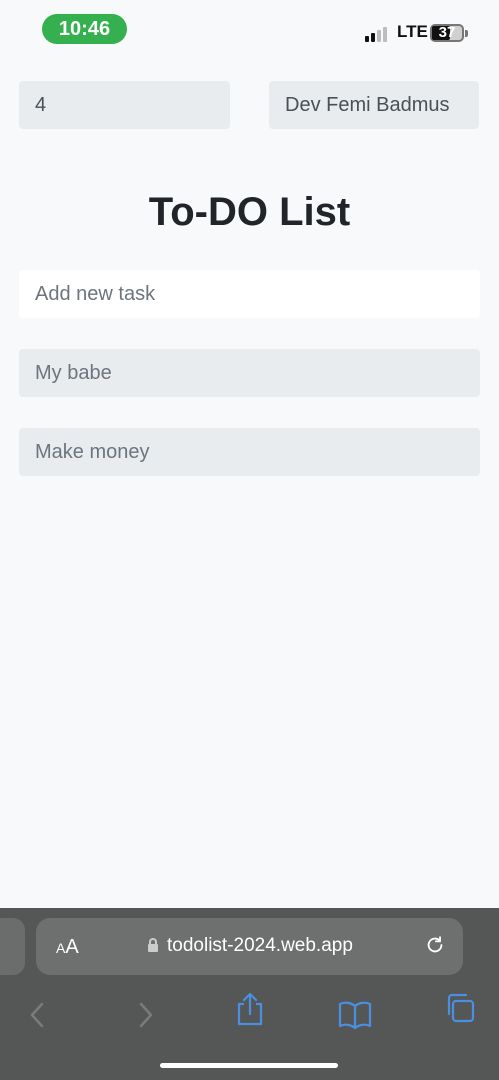  What do you see at coordinates (249, 1065) in the screenshot?
I see `home-indicator` at bounding box center [249, 1065].